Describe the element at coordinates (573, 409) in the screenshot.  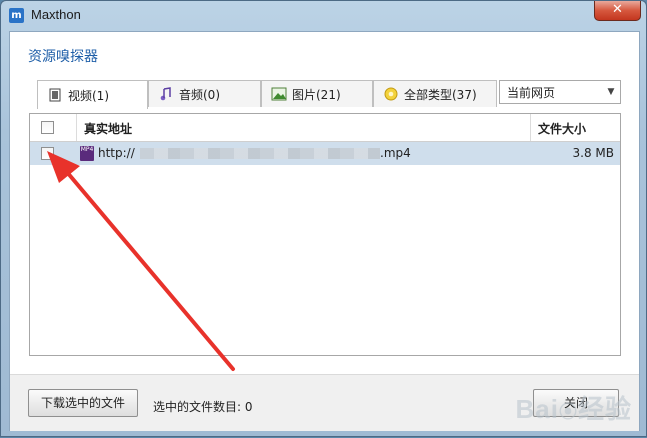
I see `baidu-watermark: Bai⦿经验` at that location.